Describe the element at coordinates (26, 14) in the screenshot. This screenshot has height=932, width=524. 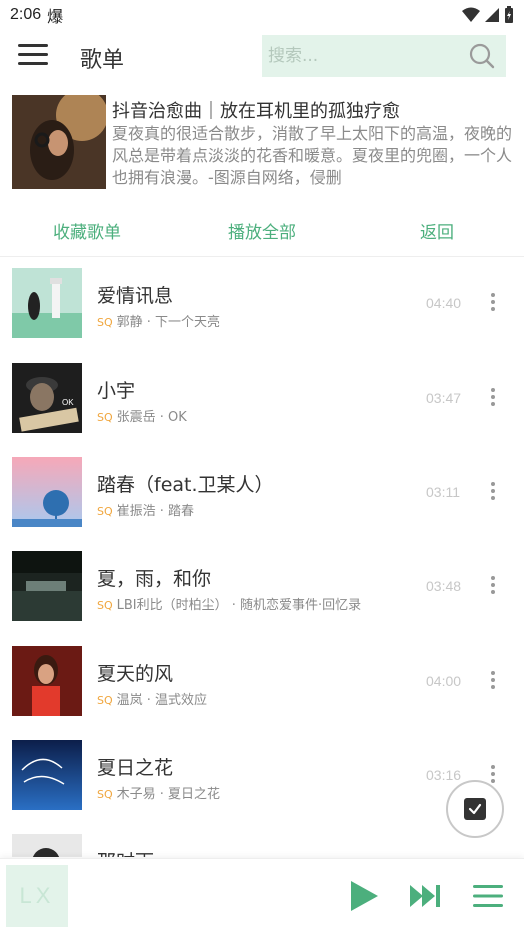
I see `status-time: 2:06` at that location.